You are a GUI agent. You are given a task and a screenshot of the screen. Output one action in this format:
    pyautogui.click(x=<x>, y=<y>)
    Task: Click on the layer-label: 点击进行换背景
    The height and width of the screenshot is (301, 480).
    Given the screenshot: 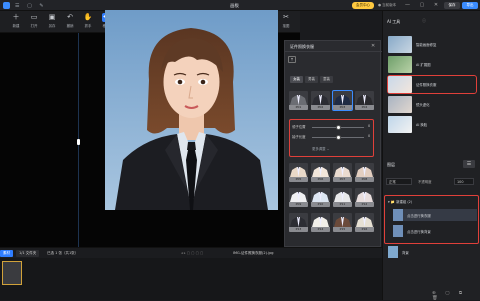 What is the action you would take?
    pyautogui.click(x=419, y=232)
    